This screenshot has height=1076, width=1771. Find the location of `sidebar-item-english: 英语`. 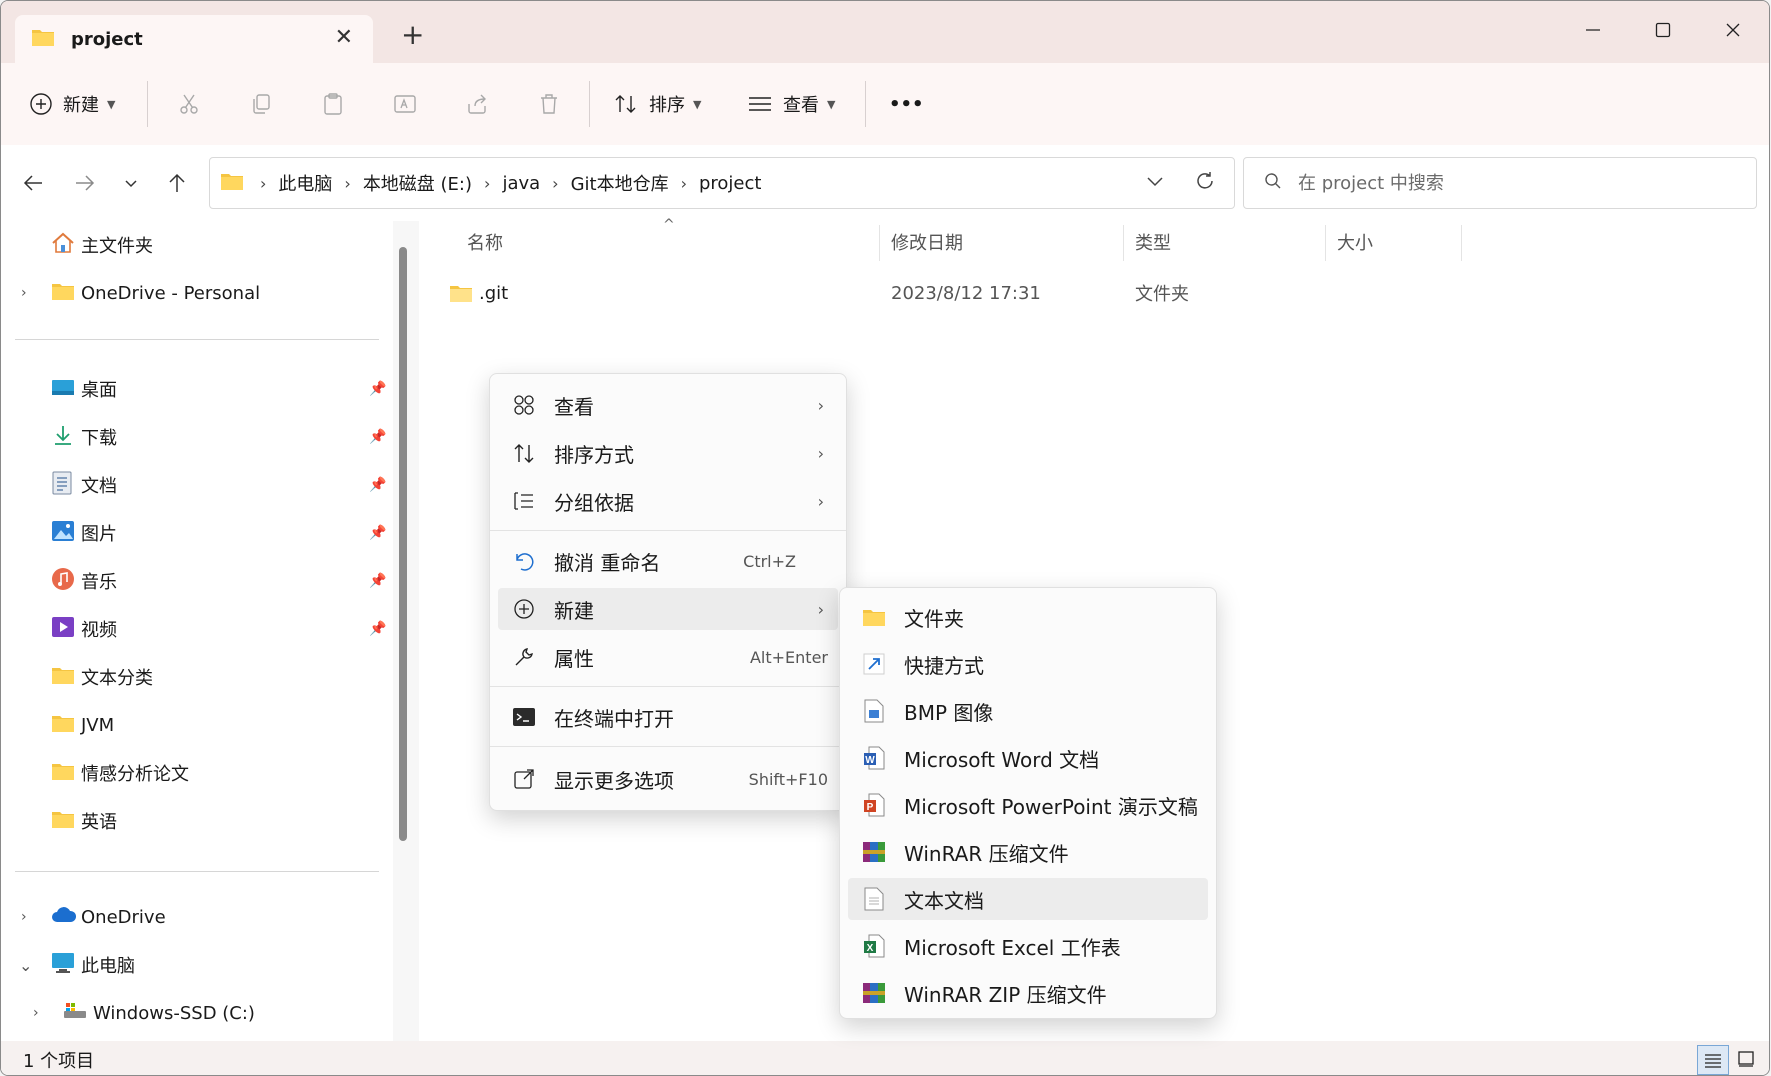

sidebar-item-english: 英语 is located at coordinates (197, 821).